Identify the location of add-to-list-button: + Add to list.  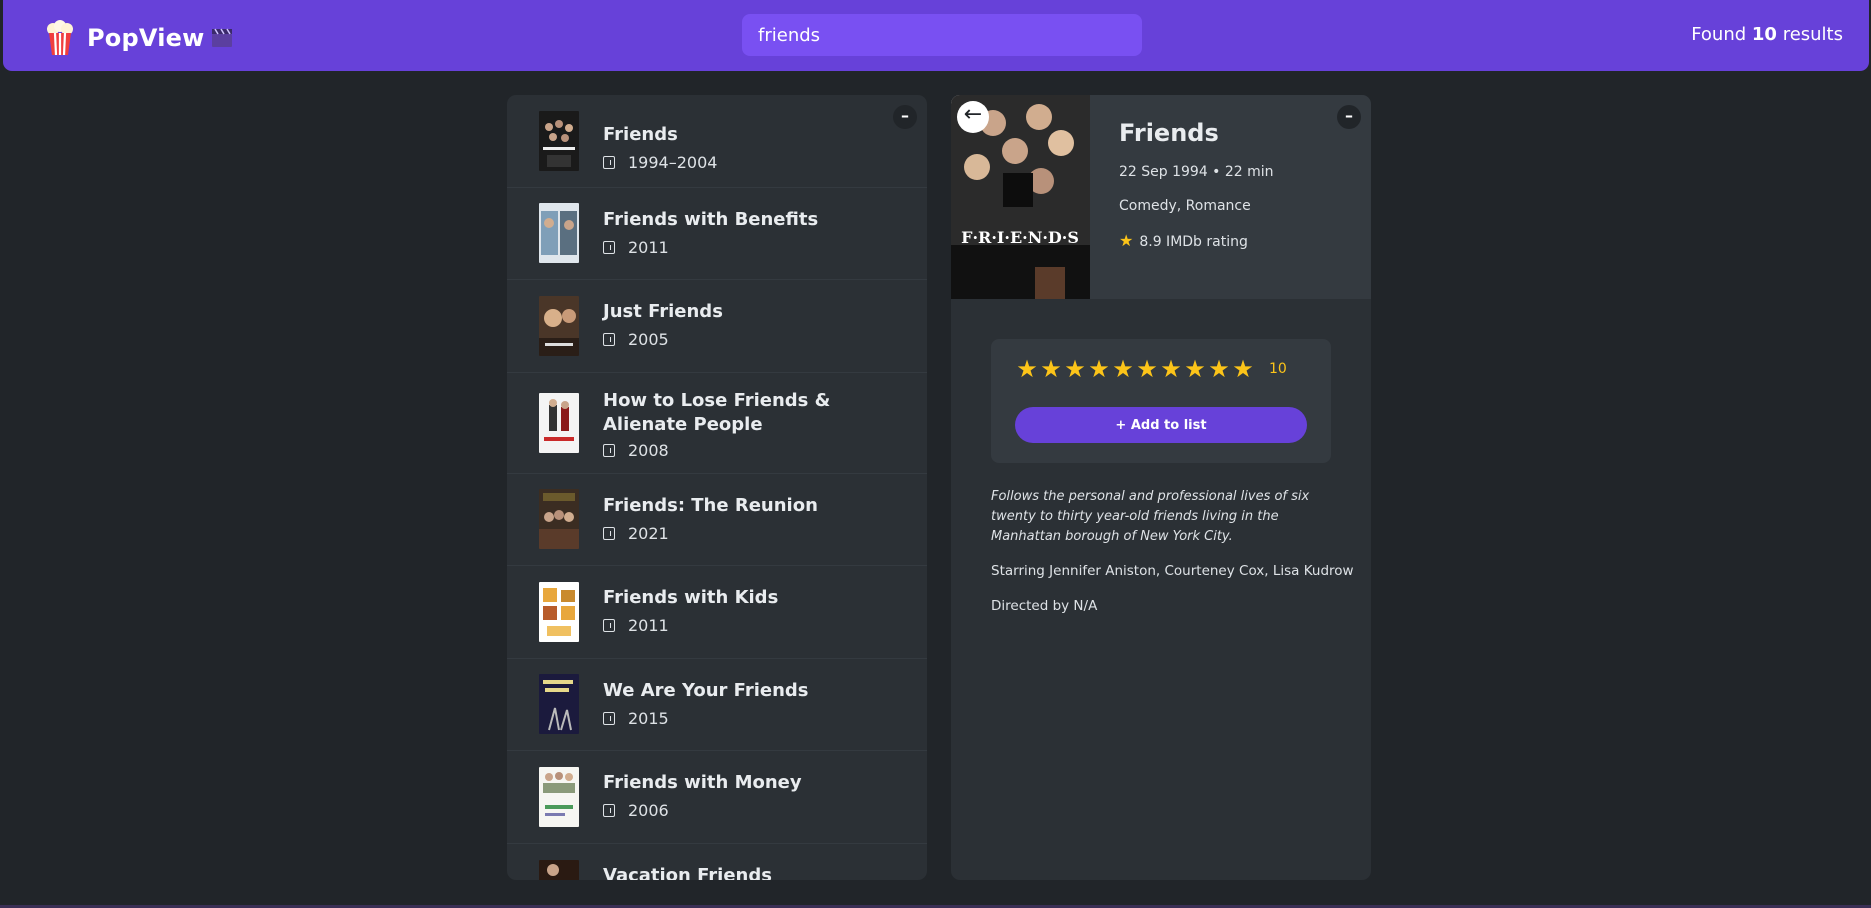
(1161, 425).